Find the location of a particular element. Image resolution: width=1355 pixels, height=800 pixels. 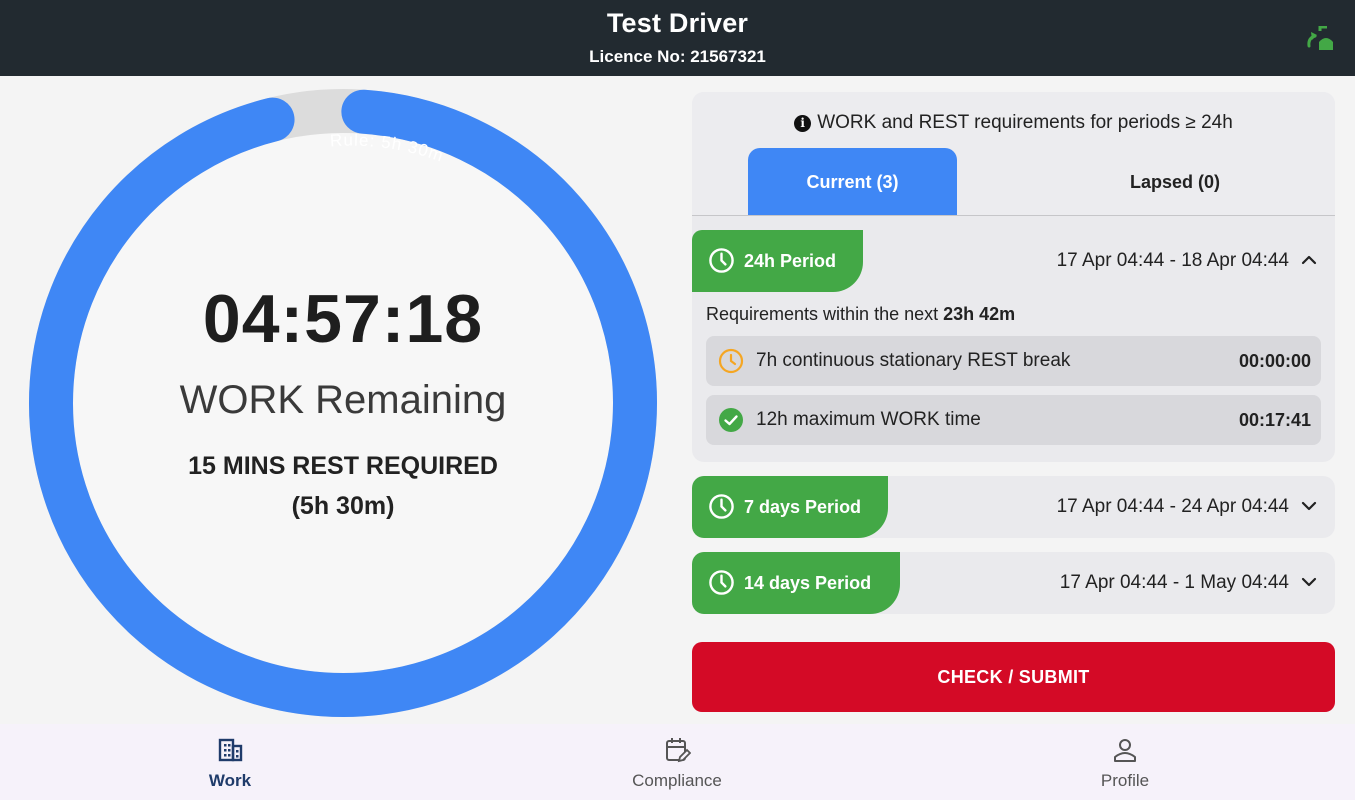

requirement-value: 00:17:41 is located at coordinates (1274, 420).